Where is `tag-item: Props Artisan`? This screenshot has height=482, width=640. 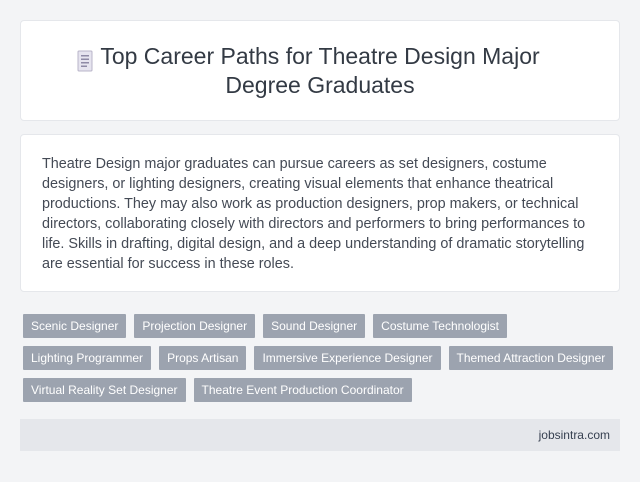
tag-item: Props Artisan is located at coordinates (203, 358).